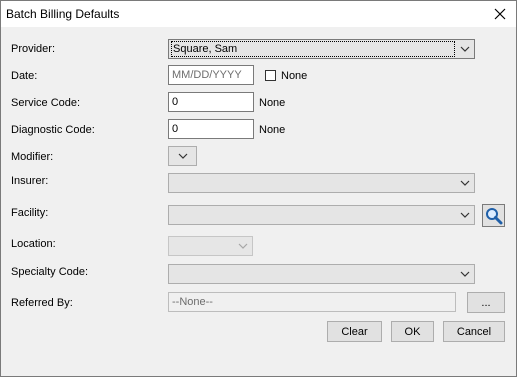 The height and width of the screenshot is (377, 517). I want to click on provider-value: Square, Sam, so click(313, 49).